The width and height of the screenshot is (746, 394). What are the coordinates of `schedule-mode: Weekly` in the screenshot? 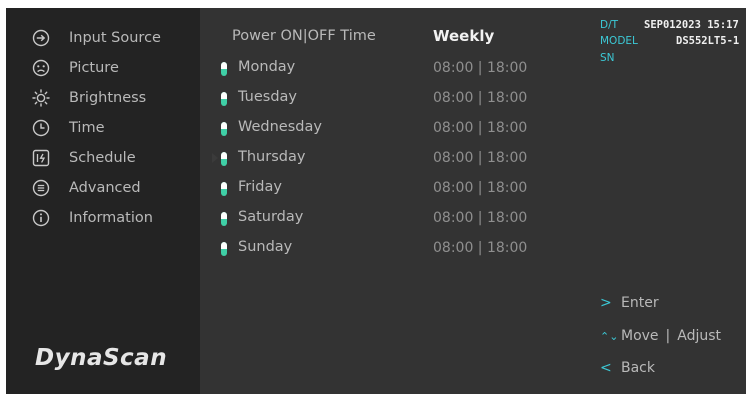 It's located at (463, 36).